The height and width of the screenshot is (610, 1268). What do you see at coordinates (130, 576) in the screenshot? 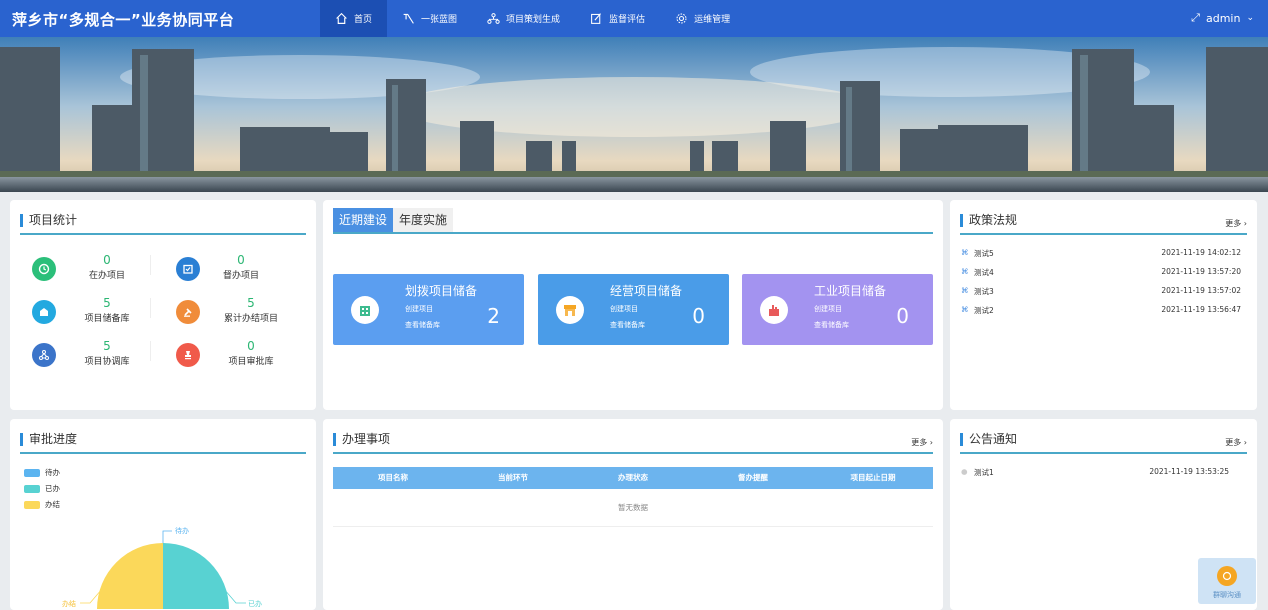
I see `pie-slice-finished` at bounding box center [130, 576].